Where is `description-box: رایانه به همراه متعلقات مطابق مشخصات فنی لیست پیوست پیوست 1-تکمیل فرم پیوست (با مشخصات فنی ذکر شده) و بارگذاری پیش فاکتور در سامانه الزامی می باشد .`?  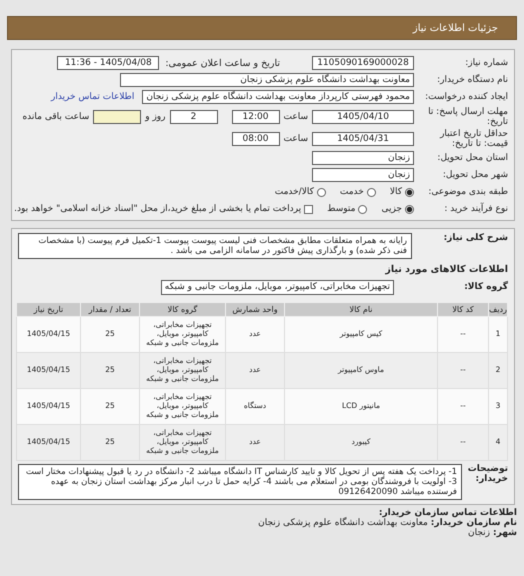
description-box: رایانه به همراه متعلقات مطابق مشخصات فنی لیست پیوست پیوست 1-تکمیل فرم پیوست (با مشخصات فنی ذکر شده) و بارگذاری پیش فاکتور در سامانه الزامی می باشد . is located at coordinates (215, 246).